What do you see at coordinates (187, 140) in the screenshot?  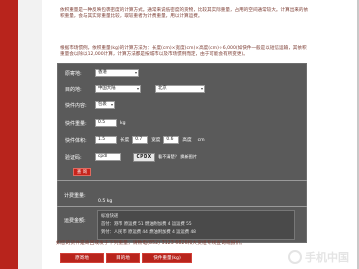 I see `height-label: 高度` at bounding box center [187, 140].